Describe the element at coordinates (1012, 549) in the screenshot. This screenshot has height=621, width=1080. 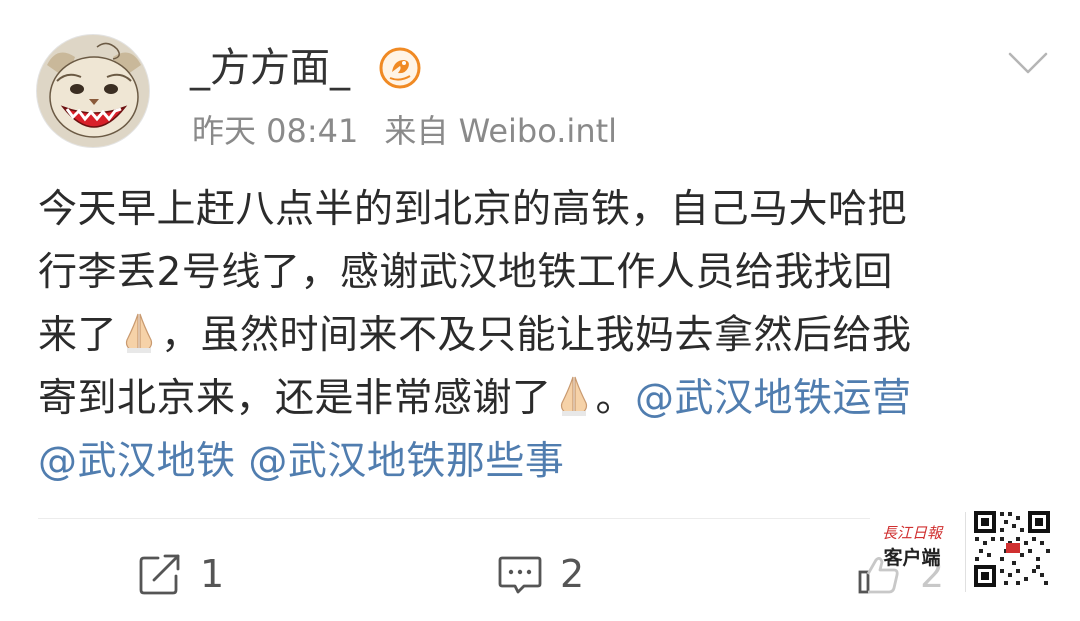
I see `qr-code` at that location.